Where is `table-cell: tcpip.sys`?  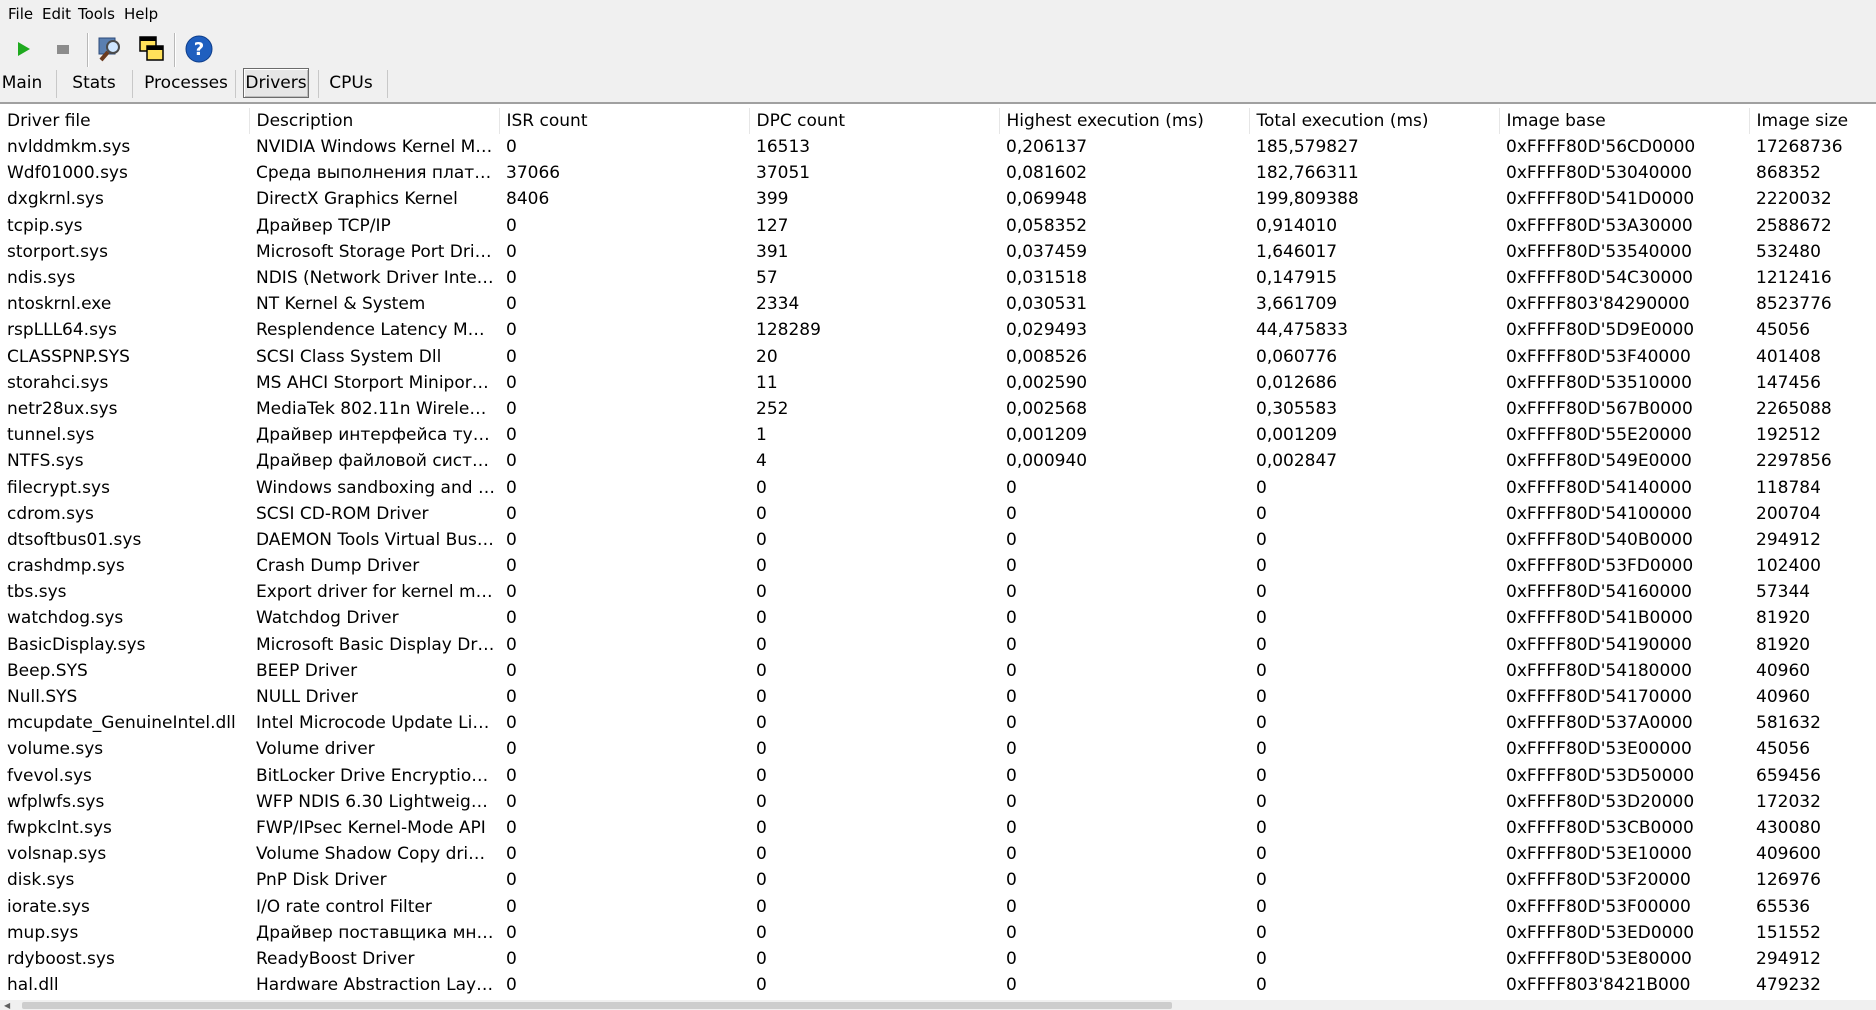
table-cell: tcpip.sys is located at coordinates (45, 225).